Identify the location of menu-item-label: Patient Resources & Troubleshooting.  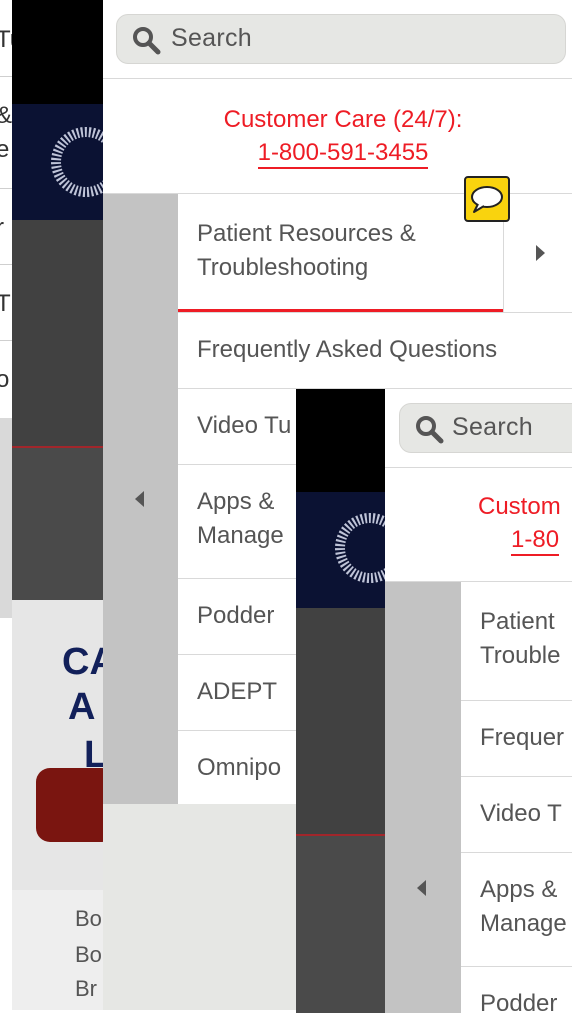
(306, 250).